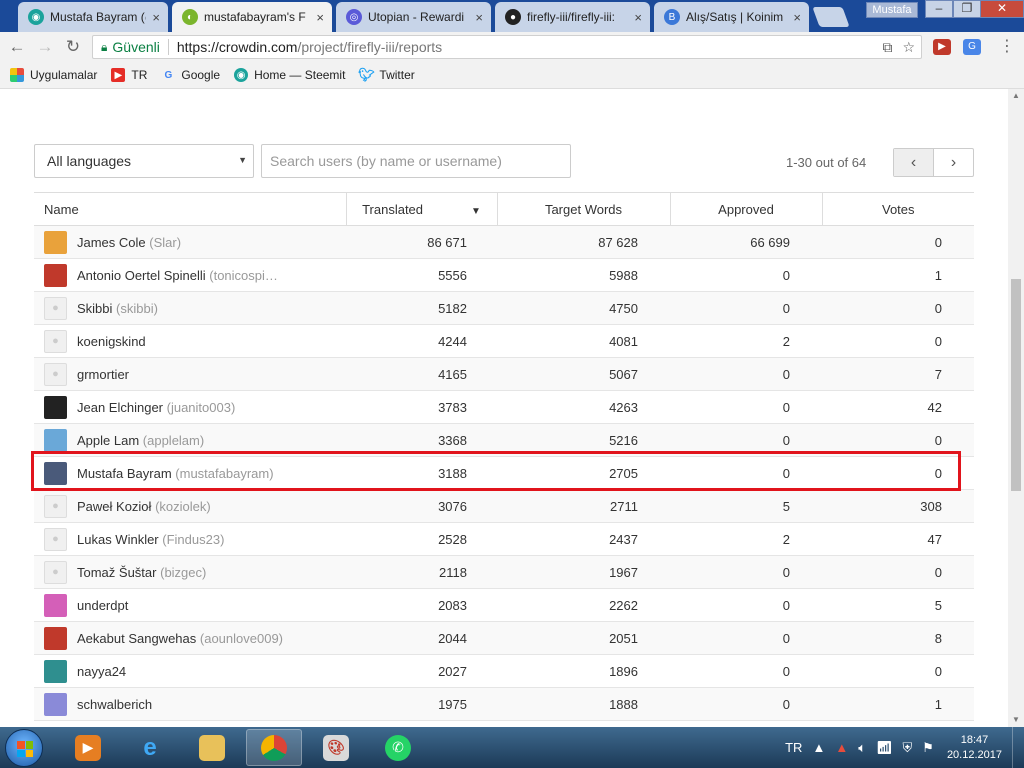  Describe the element at coordinates (144, 161) in the screenshot. I see `language-select: All languages ▼` at that location.